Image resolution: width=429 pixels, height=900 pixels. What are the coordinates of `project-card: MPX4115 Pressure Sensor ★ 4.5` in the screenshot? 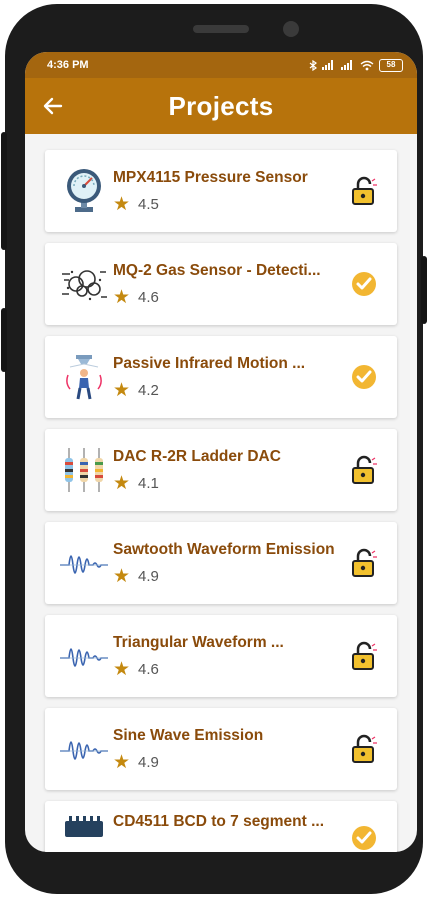 It's located at (221, 191).